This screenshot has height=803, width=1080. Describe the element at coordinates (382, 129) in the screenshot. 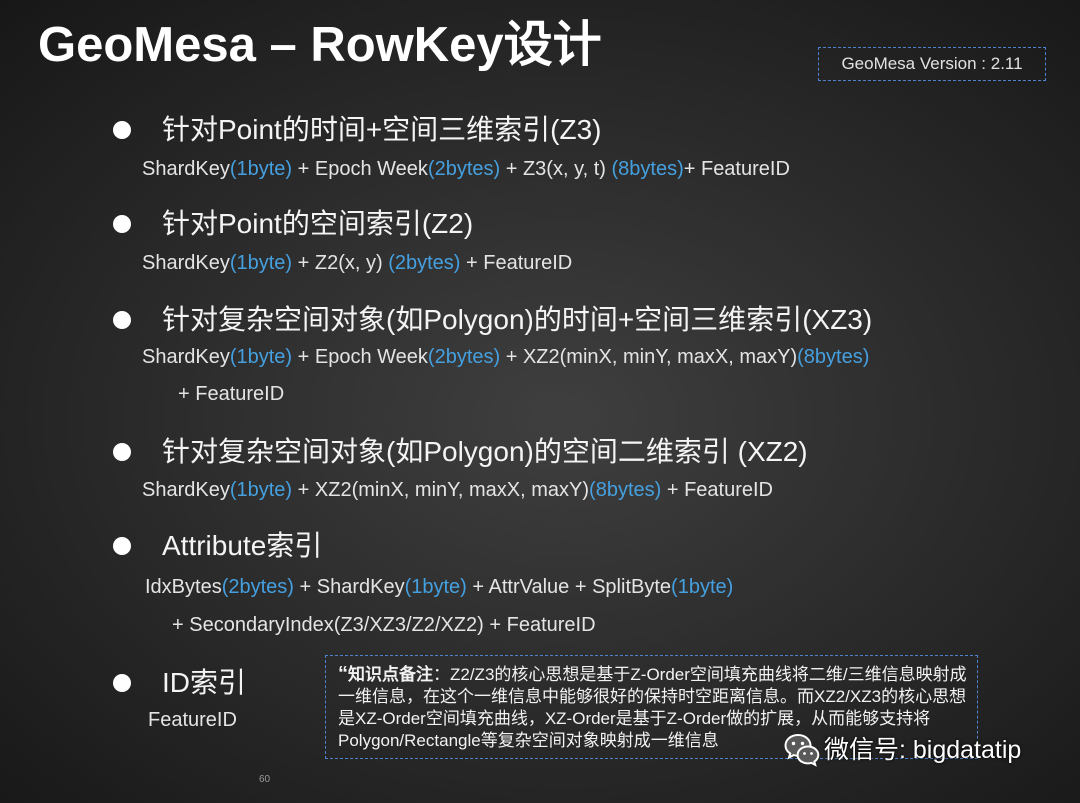

I see `section-heading-z3: 针对Point的时间+空间三维索引(Z3)` at that location.